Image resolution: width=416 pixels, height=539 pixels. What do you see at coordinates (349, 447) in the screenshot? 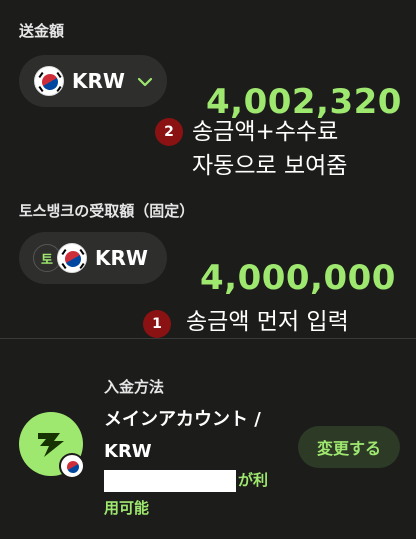
I see `change-payment-method-button: 変更する` at bounding box center [349, 447].